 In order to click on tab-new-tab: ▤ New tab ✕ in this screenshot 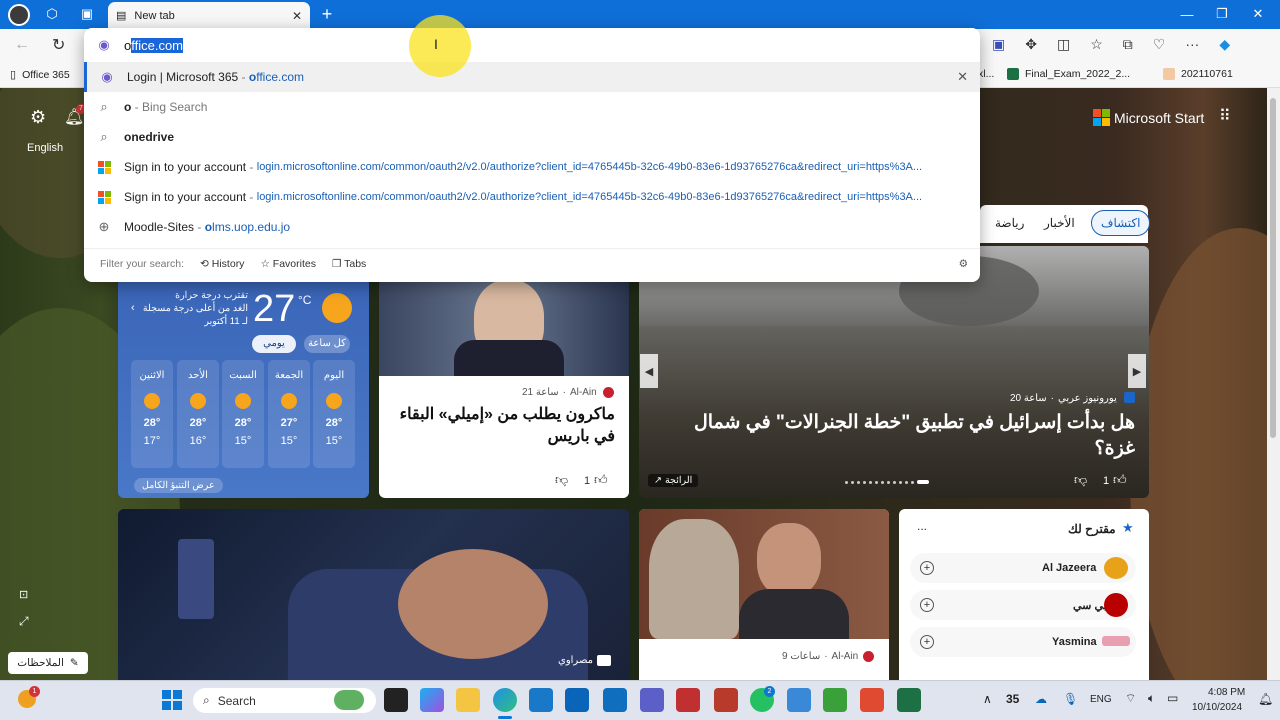, I will do `click(209, 15)`.